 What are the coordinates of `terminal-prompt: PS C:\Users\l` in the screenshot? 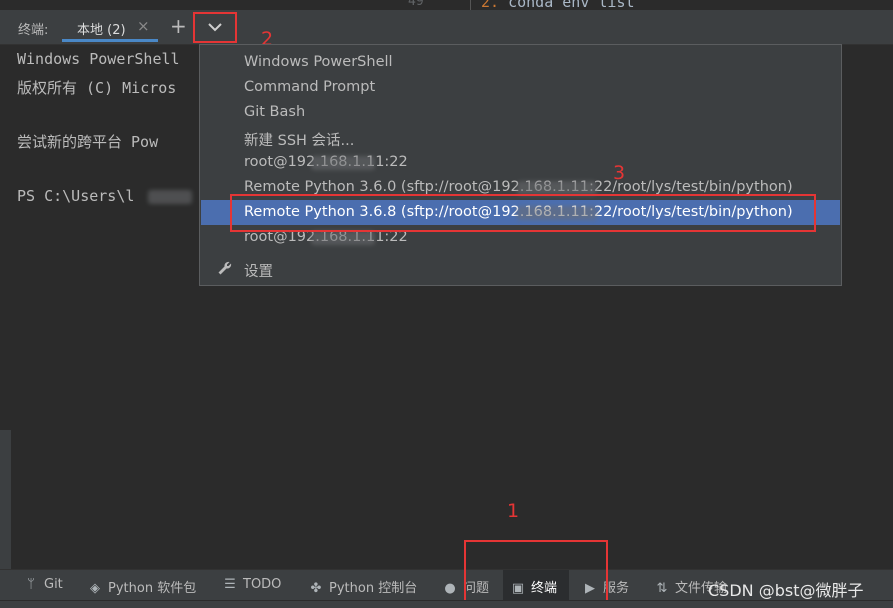 It's located at (76, 196).